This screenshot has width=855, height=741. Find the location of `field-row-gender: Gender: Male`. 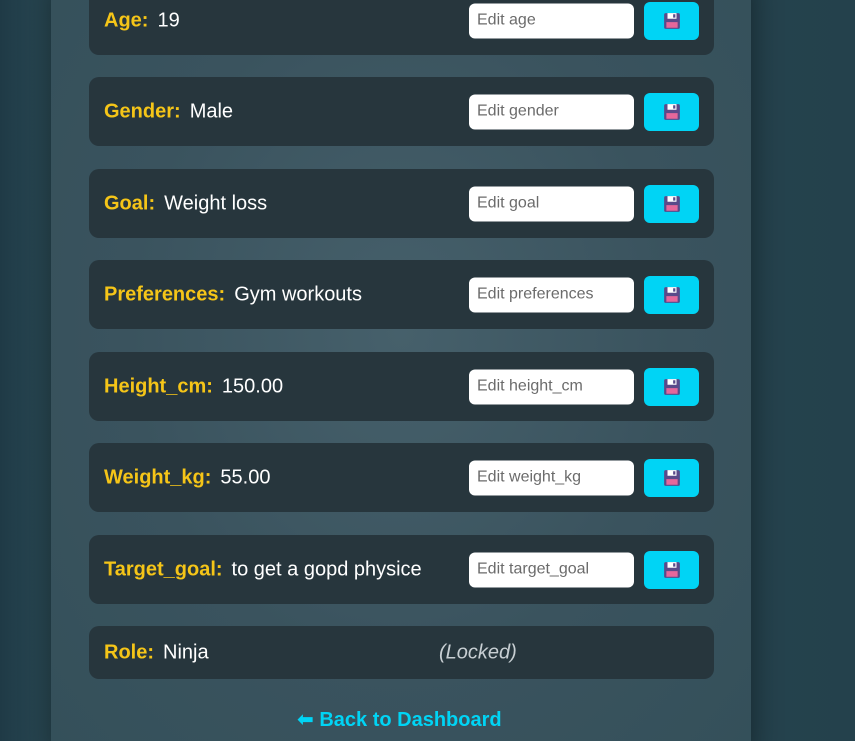

field-row-gender: Gender: Male is located at coordinates (401, 111).